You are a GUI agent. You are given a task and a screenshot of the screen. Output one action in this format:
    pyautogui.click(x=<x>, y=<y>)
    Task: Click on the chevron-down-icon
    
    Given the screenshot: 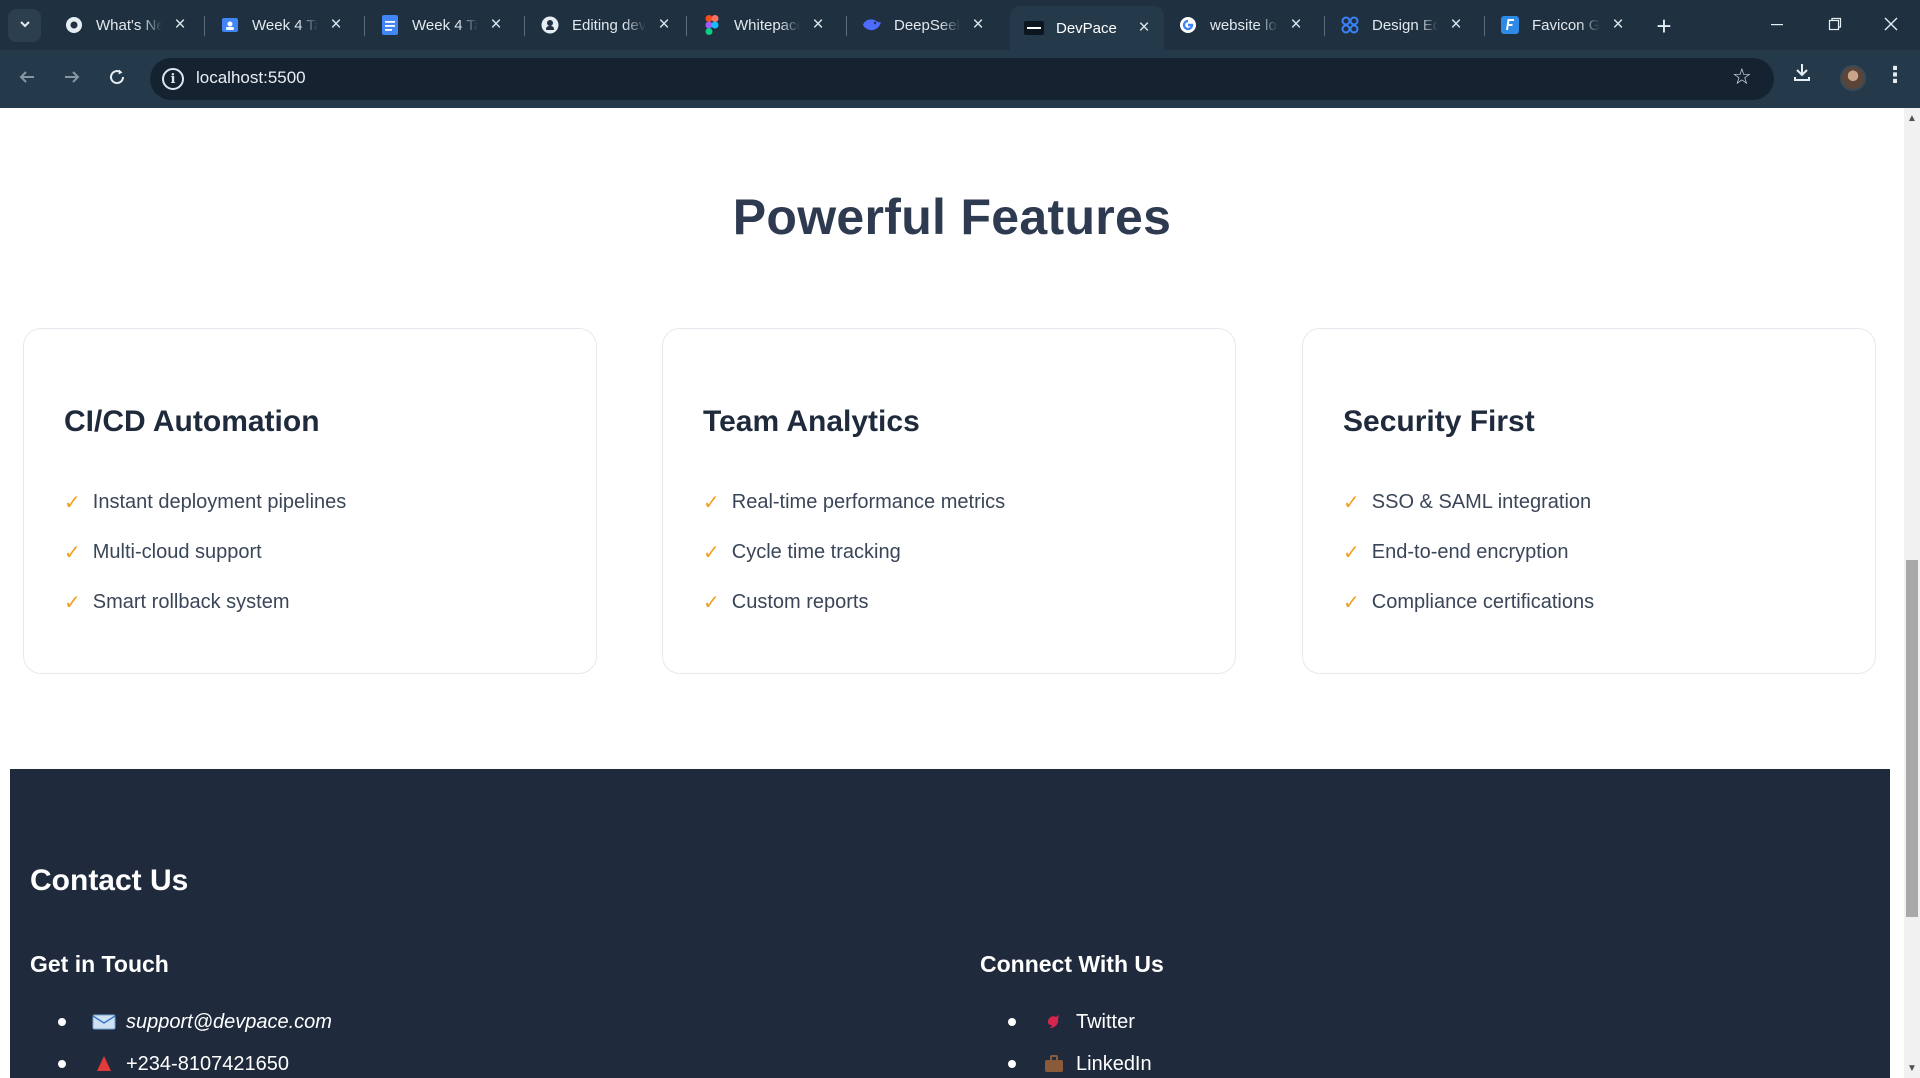 What is the action you would take?
    pyautogui.click(x=25, y=25)
    